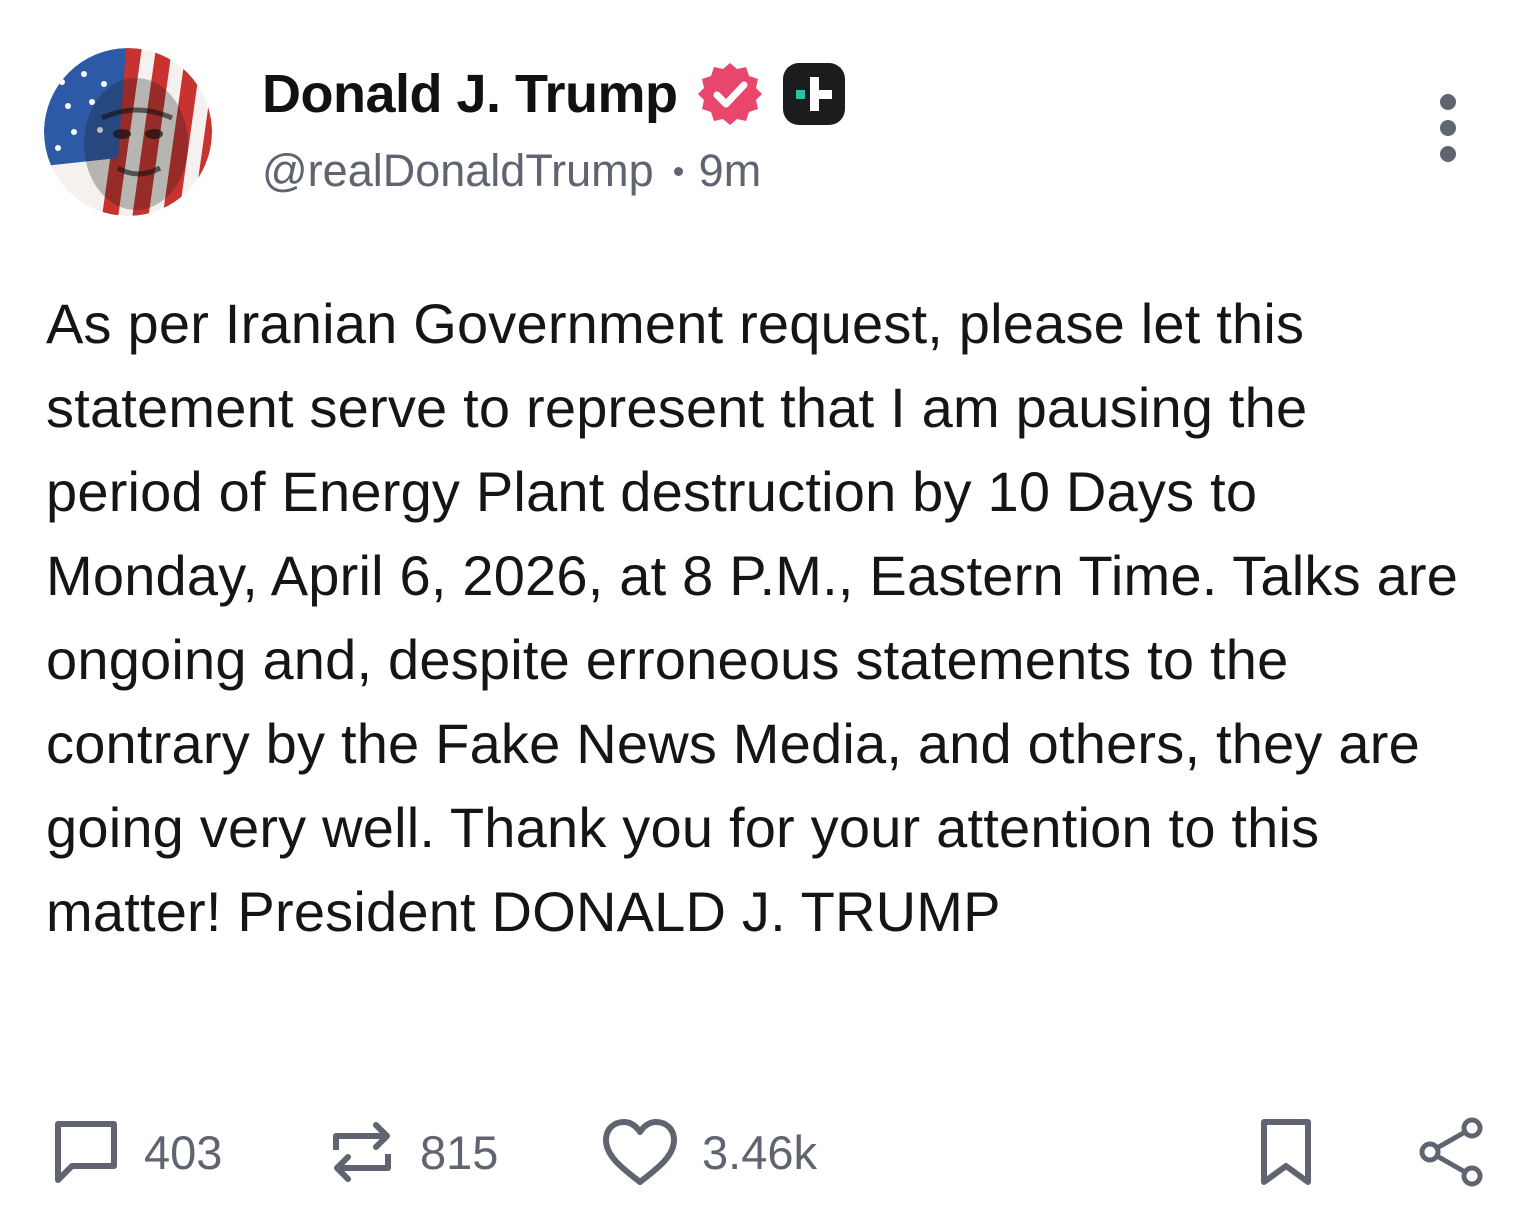 This screenshot has height=1228, width=1538. I want to click on repost-button: 815, so click(412, 1152).